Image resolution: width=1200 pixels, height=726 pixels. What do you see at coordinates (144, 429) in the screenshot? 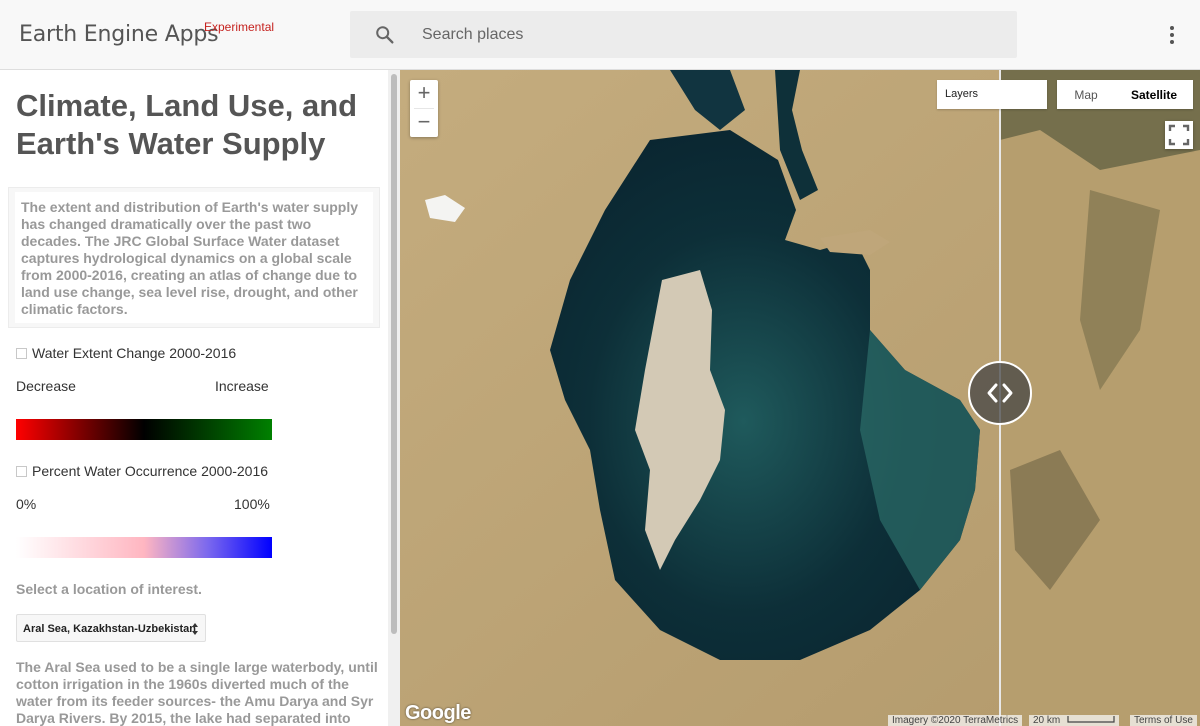
I see `water-change-color-ramp` at bounding box center [144, 429].